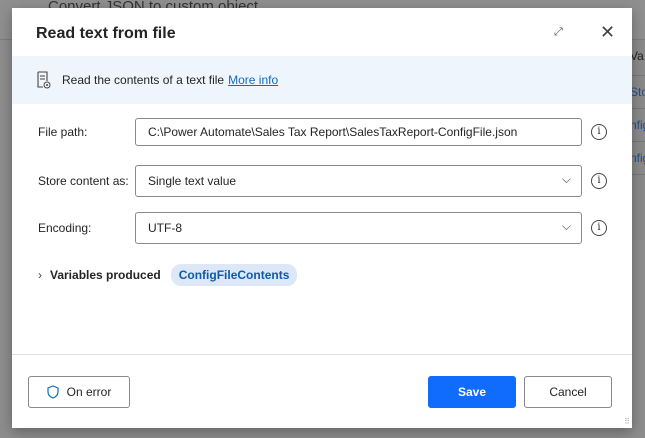  Describe the element at coordinates (106, 33) in the screenshot. I see `dialog-title: Read text from file` at that location.